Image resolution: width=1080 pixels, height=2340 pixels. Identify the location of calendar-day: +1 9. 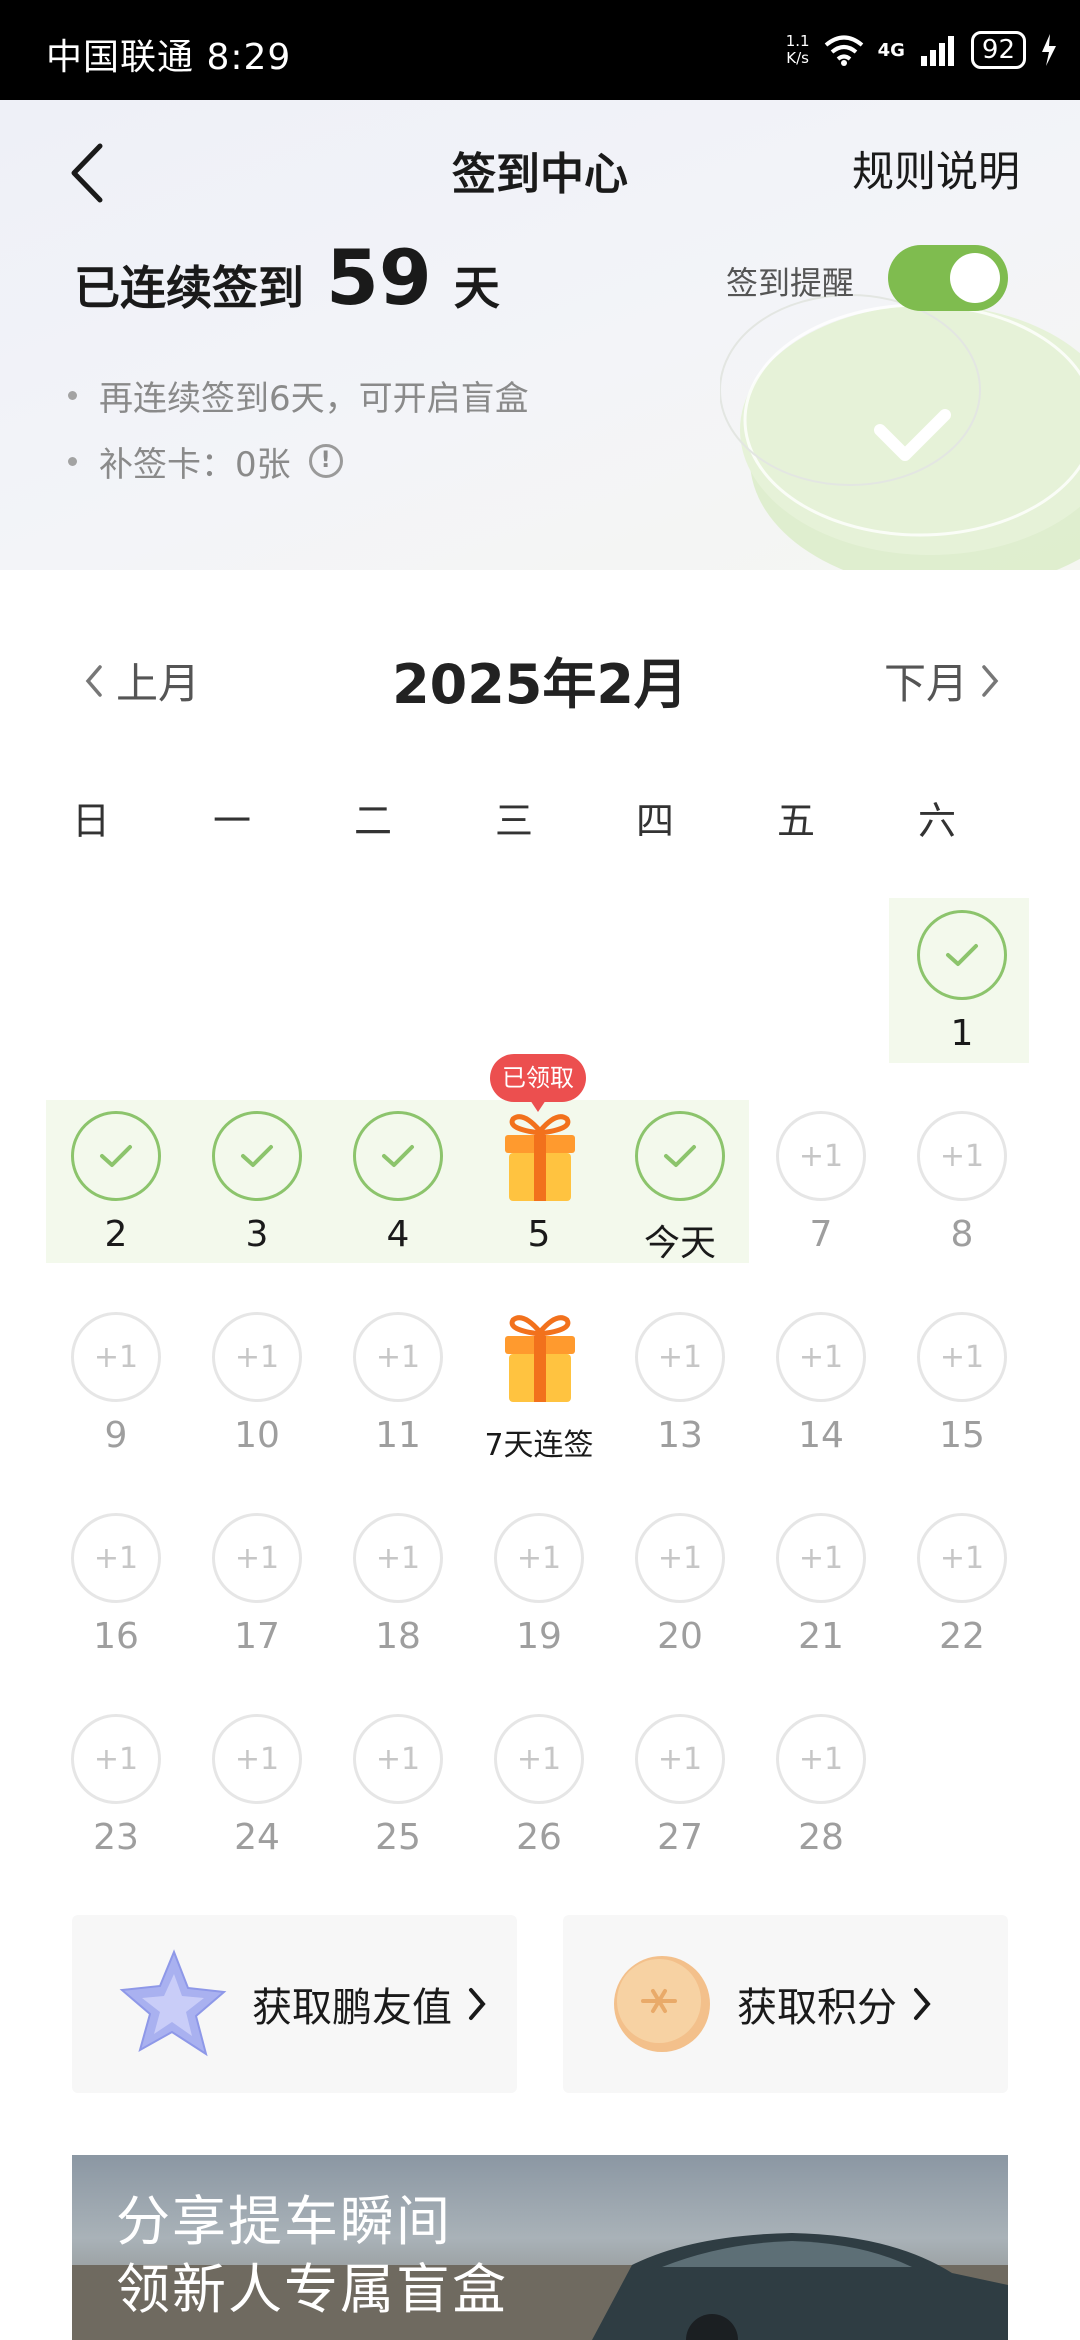
(116, 1390).